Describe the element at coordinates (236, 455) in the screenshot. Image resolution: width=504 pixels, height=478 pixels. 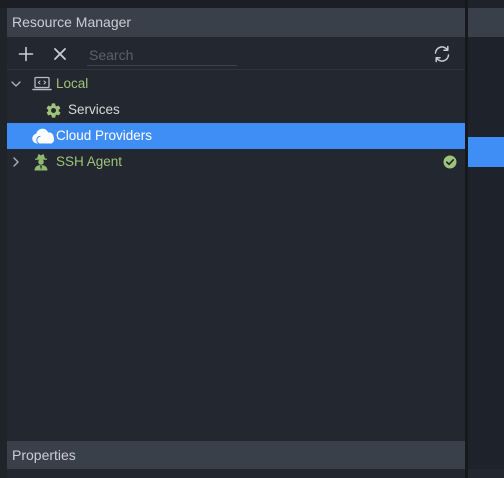
I see `properties-title: Properties` at that location.